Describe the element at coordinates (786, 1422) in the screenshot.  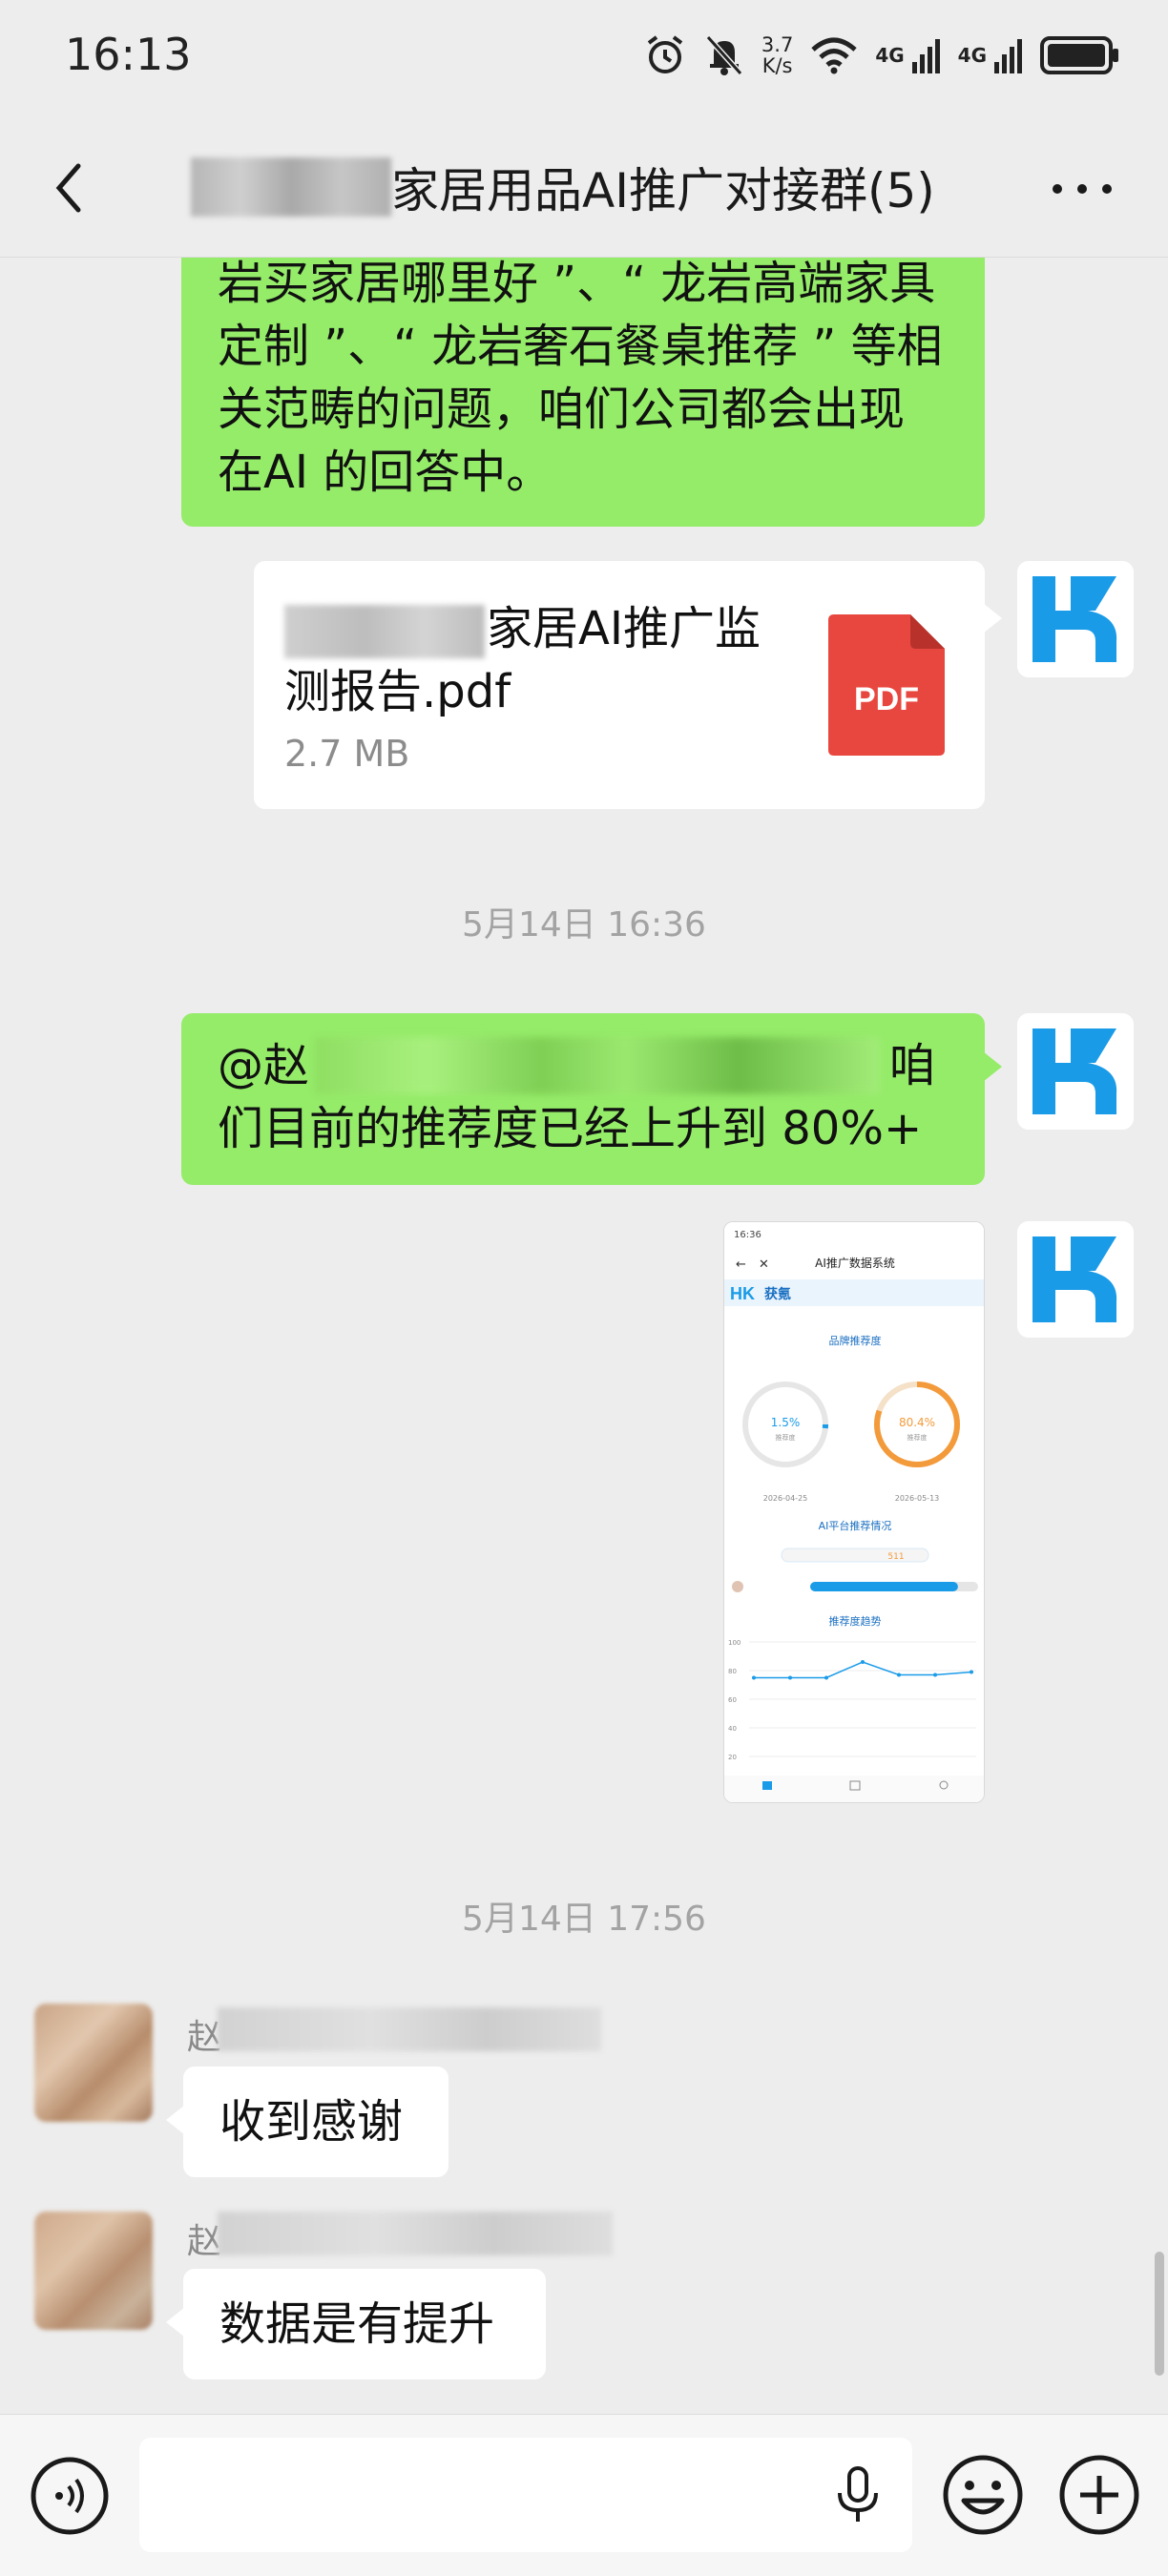
I see `thumb-left-value: 1.5%` at that location.